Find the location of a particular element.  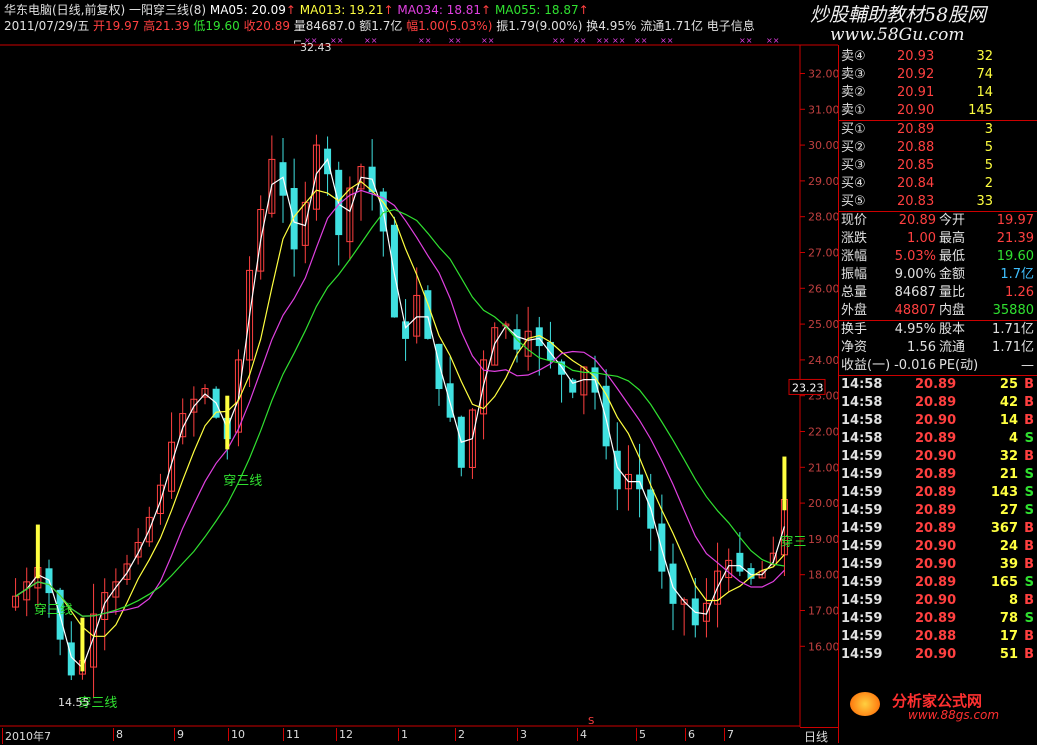

orderbook-buy-row: 买① 20.89 3 is located at coordinates (938, 130).